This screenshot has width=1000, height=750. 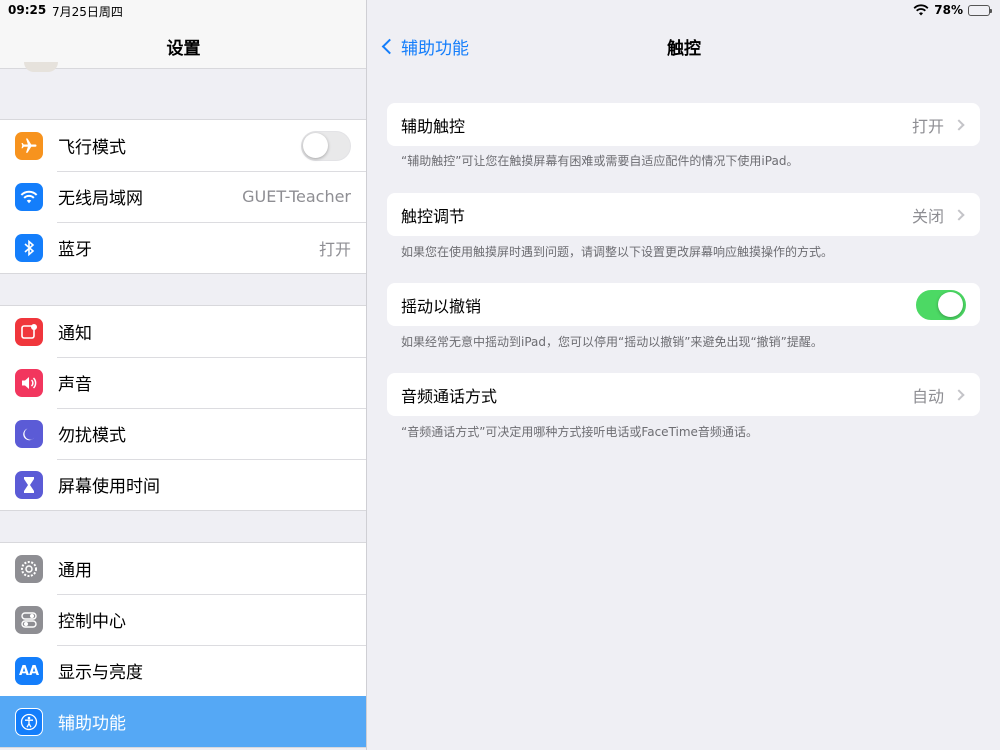 What do you see at coordinates (75, 334) in the screenshot?
I see `sidebar-item-label: 通知` at bounding box center [75, 334].